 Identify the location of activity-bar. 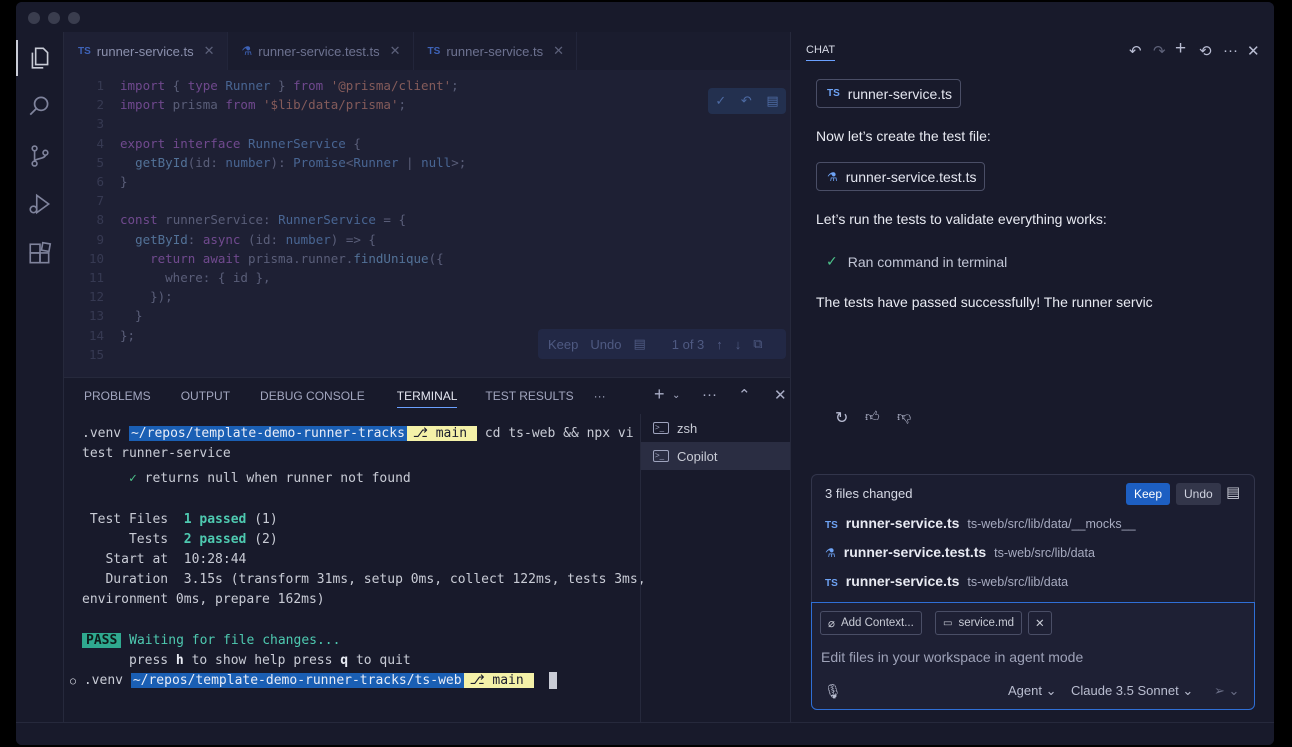
(40, 377).